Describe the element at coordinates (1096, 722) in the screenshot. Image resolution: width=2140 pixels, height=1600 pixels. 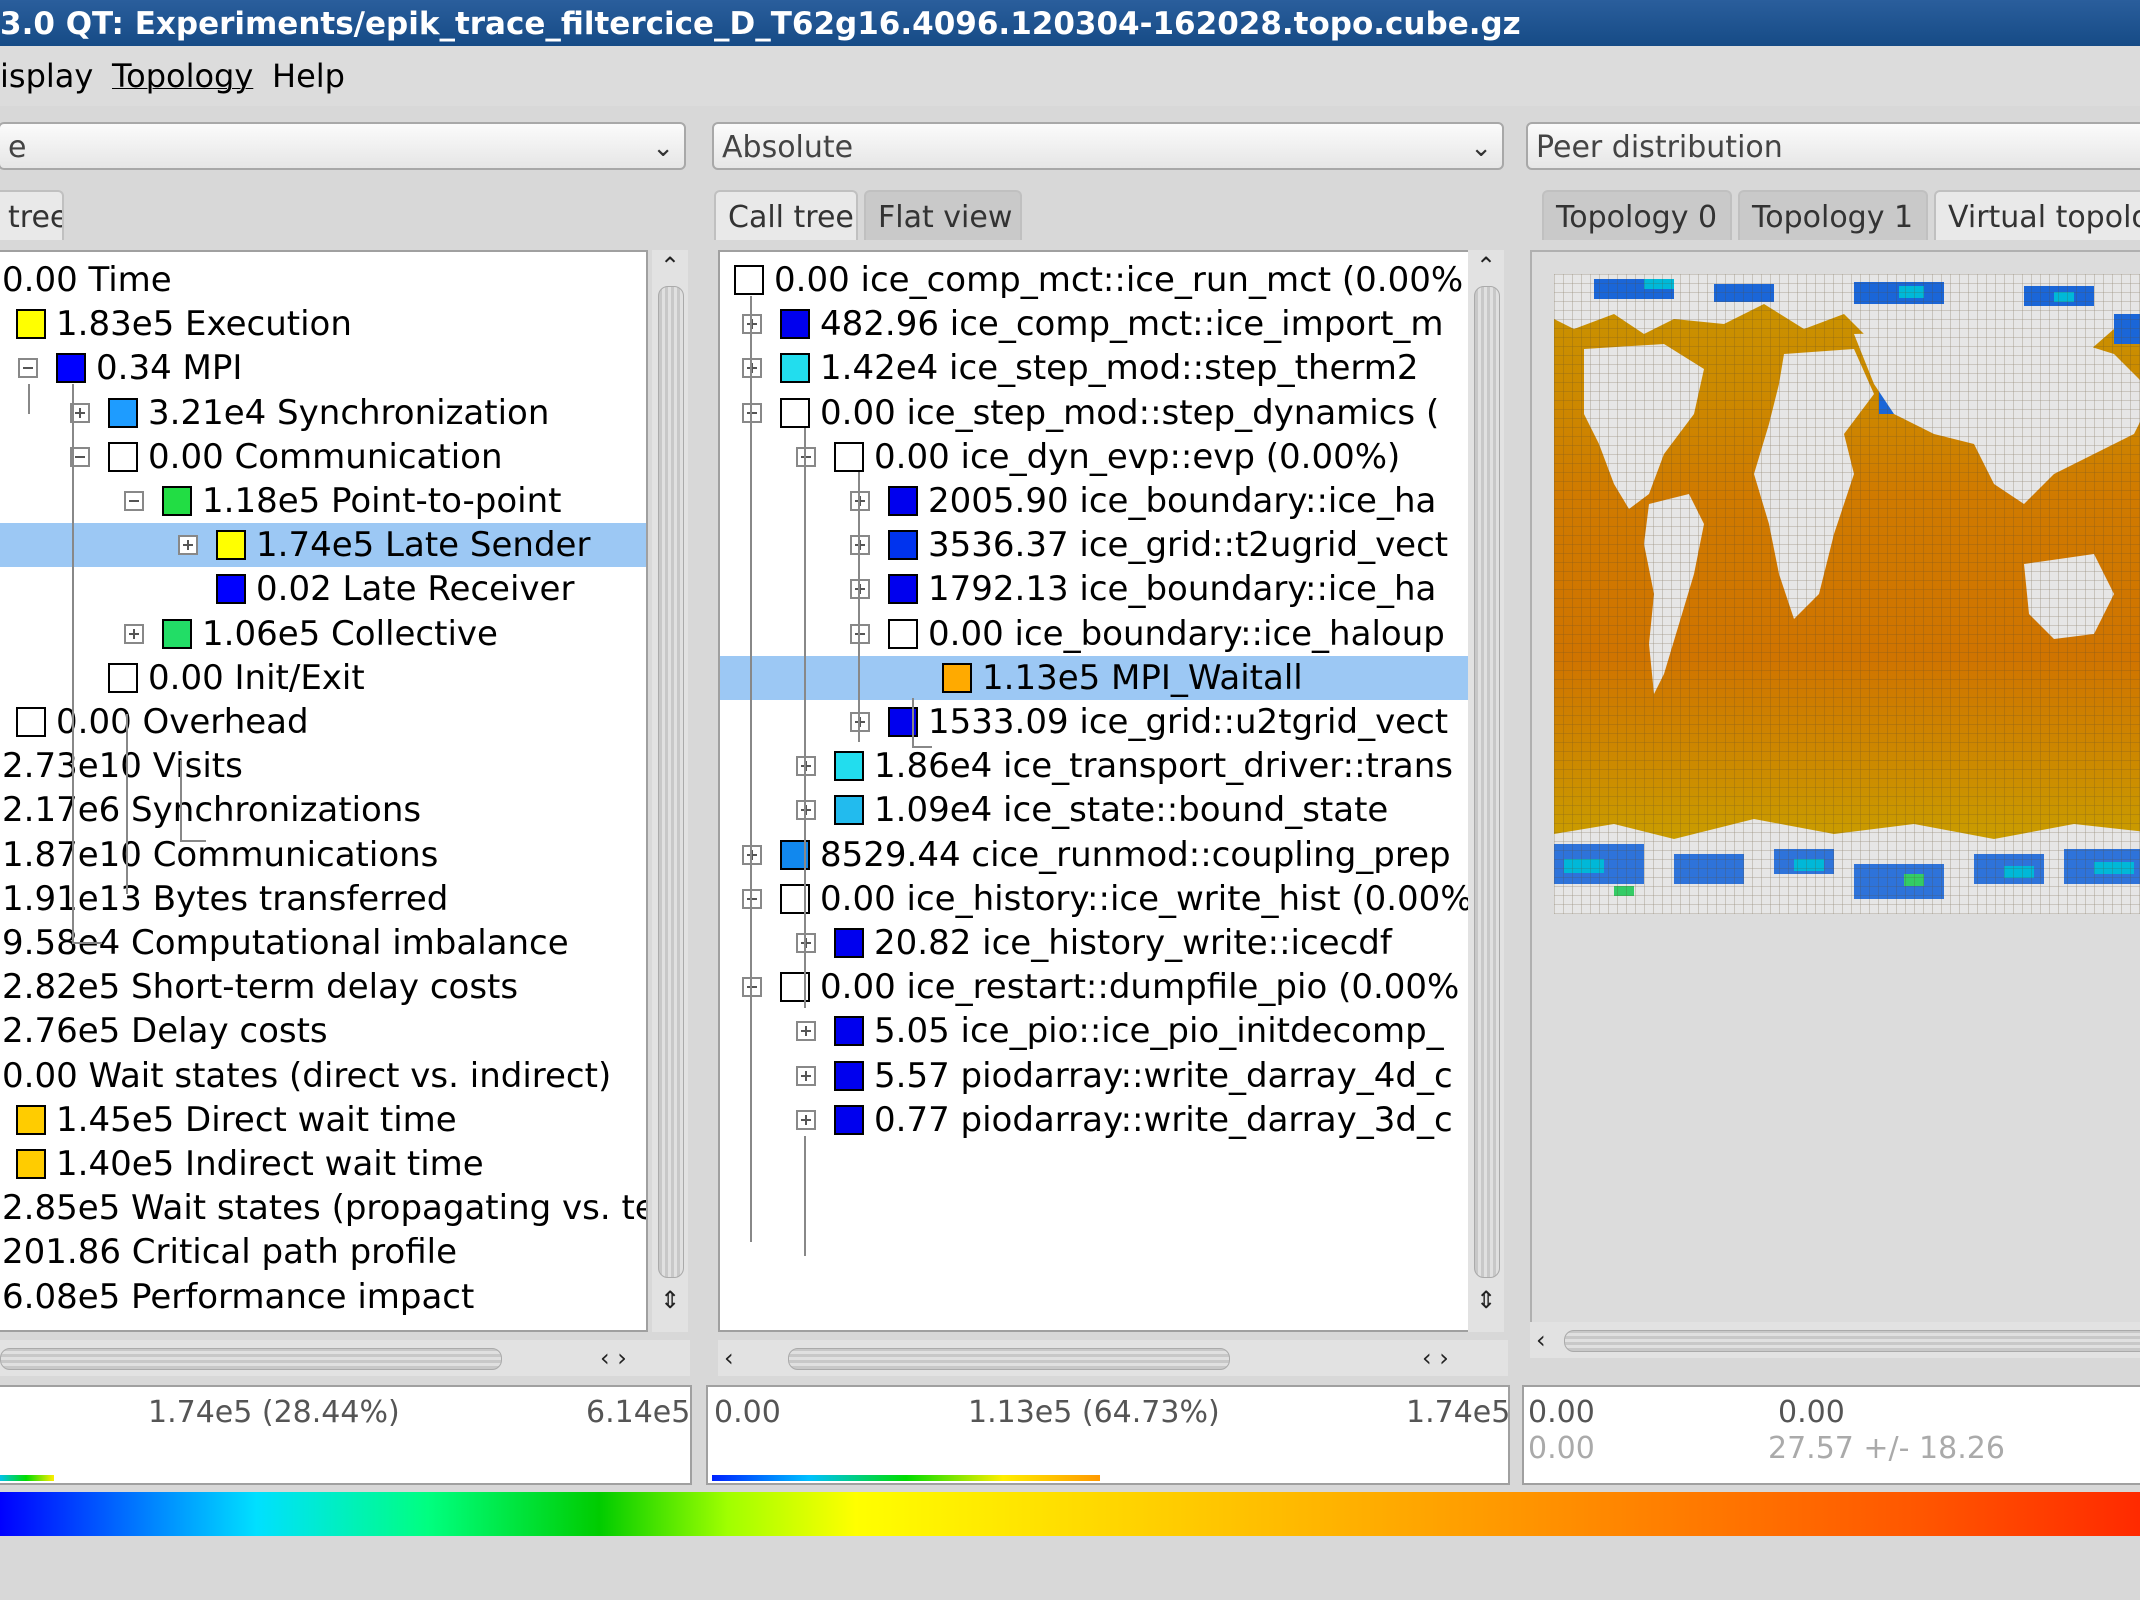
I see `tree-row: 1533.09 ice_grid::u2tgrid_vect` at that location.